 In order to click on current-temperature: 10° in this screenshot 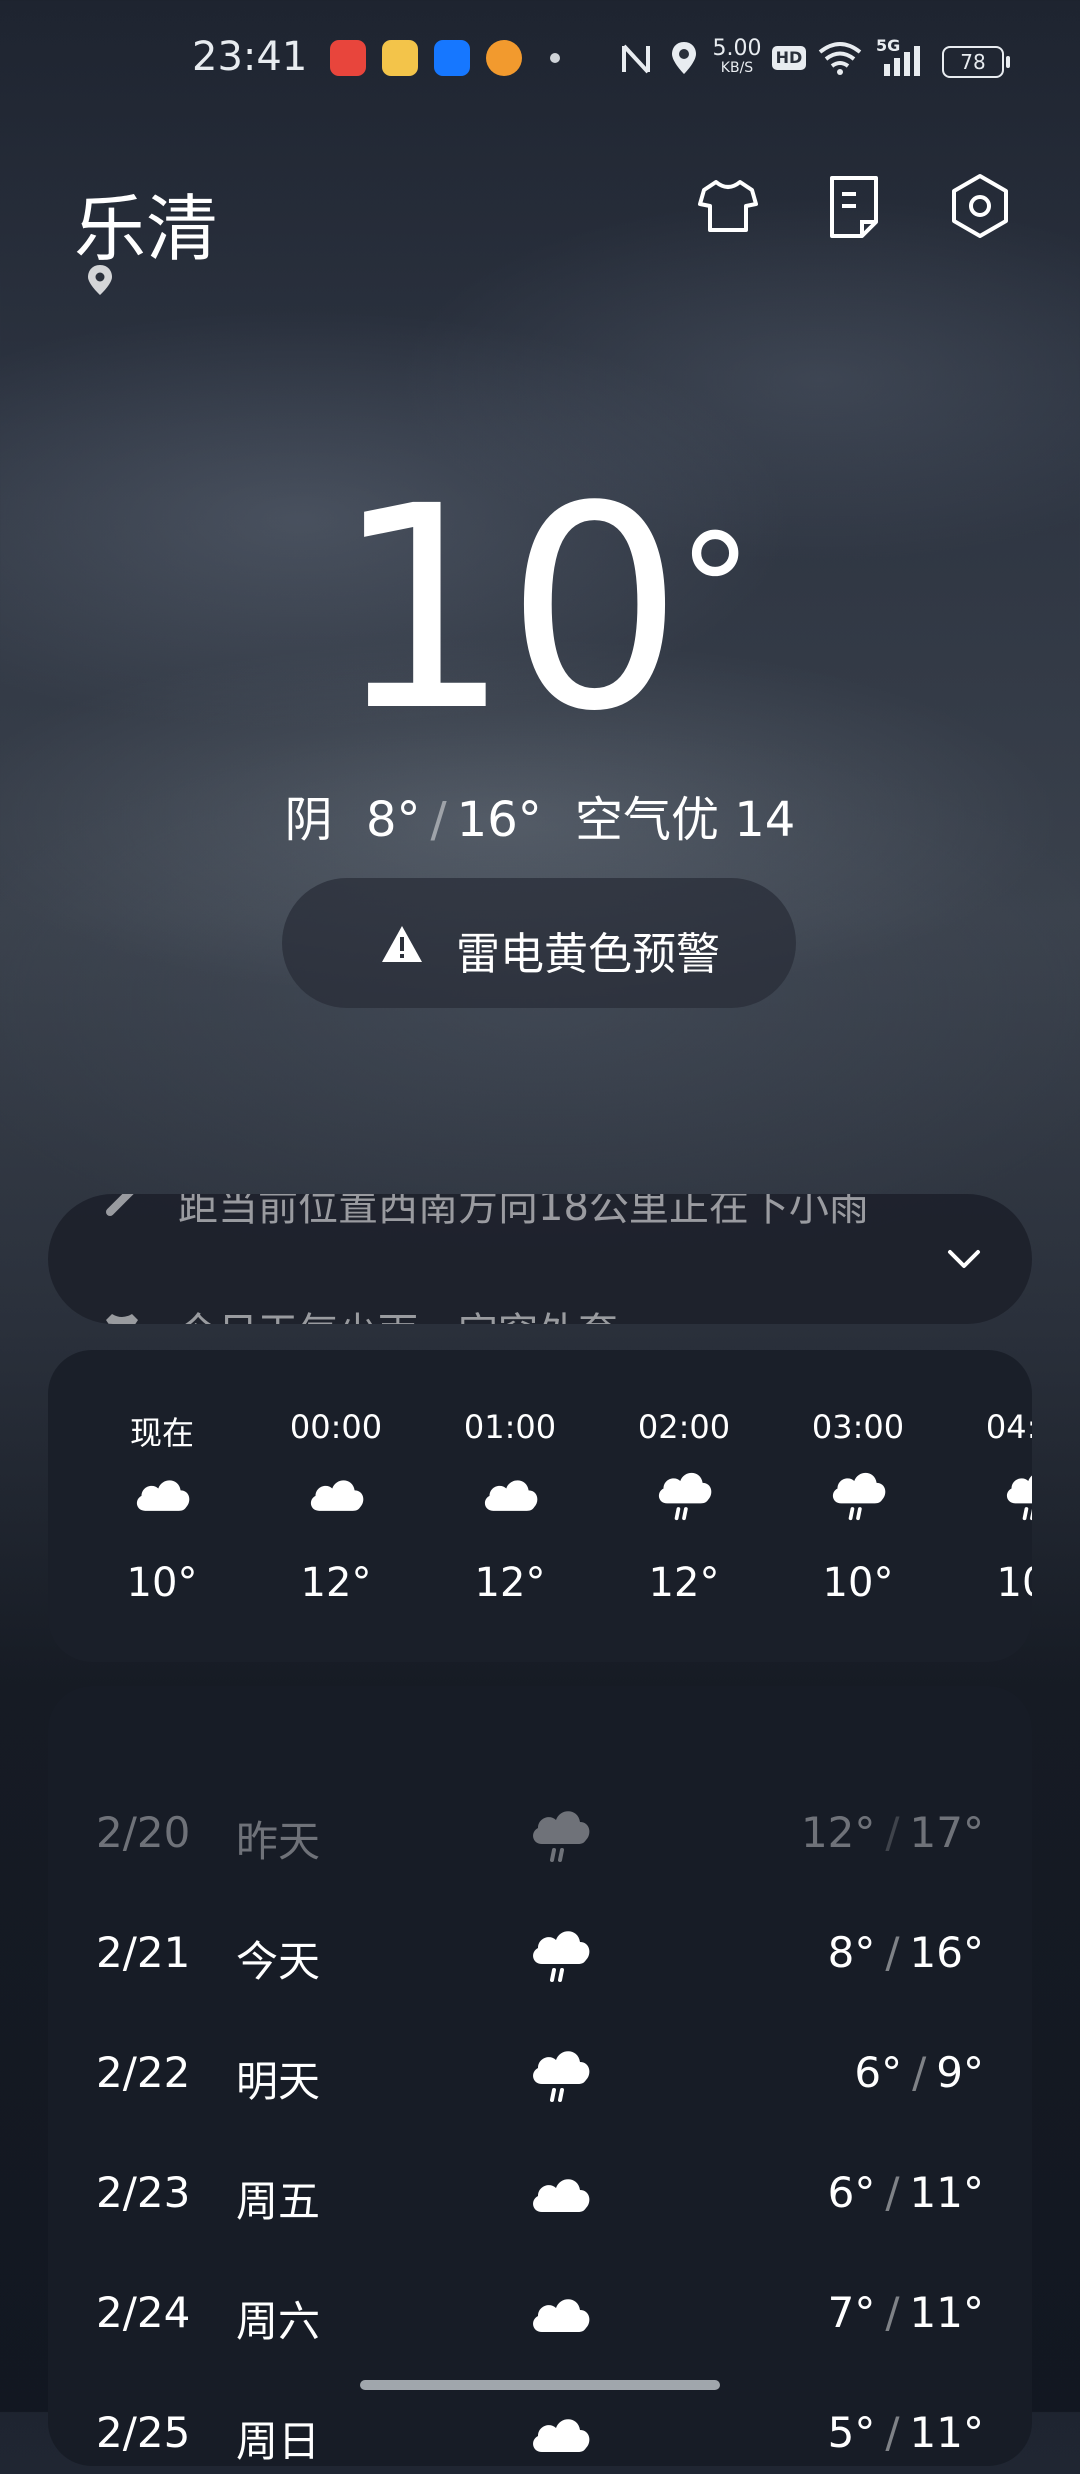, I will do `click(542, 610)`.